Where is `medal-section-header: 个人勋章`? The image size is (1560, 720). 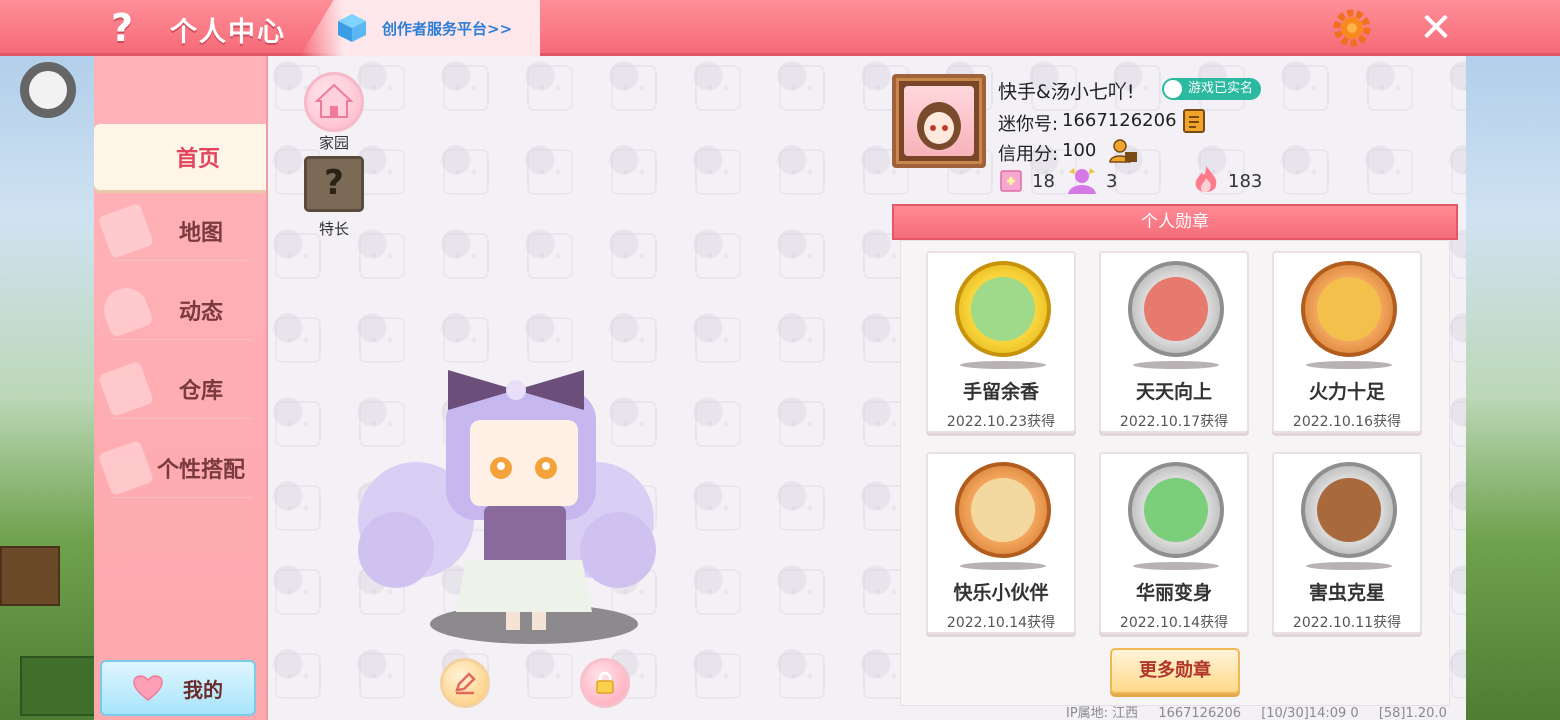
medal-section-header: 个人勋章 is located at coordinates (1175, 222).